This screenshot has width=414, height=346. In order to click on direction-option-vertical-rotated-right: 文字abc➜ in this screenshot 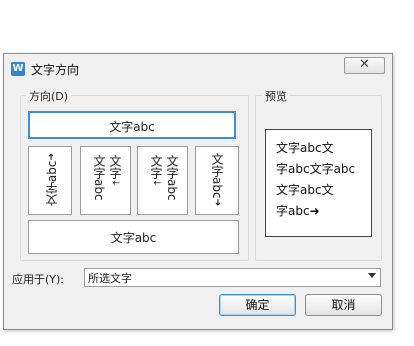, I will do `click(217, 180)`.